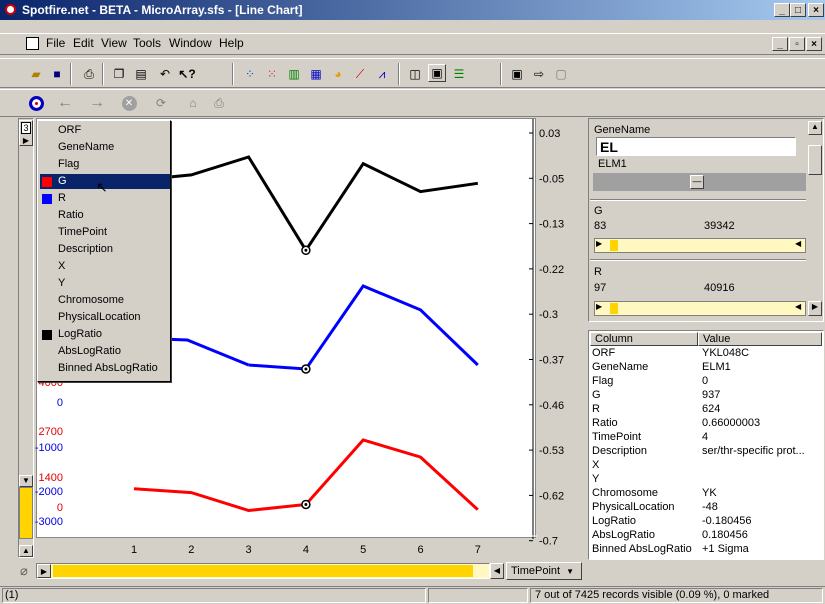  Describe the element at coordinates (797, 44) in the screenshot. I see `child-restore-icon: ▫` at that location.